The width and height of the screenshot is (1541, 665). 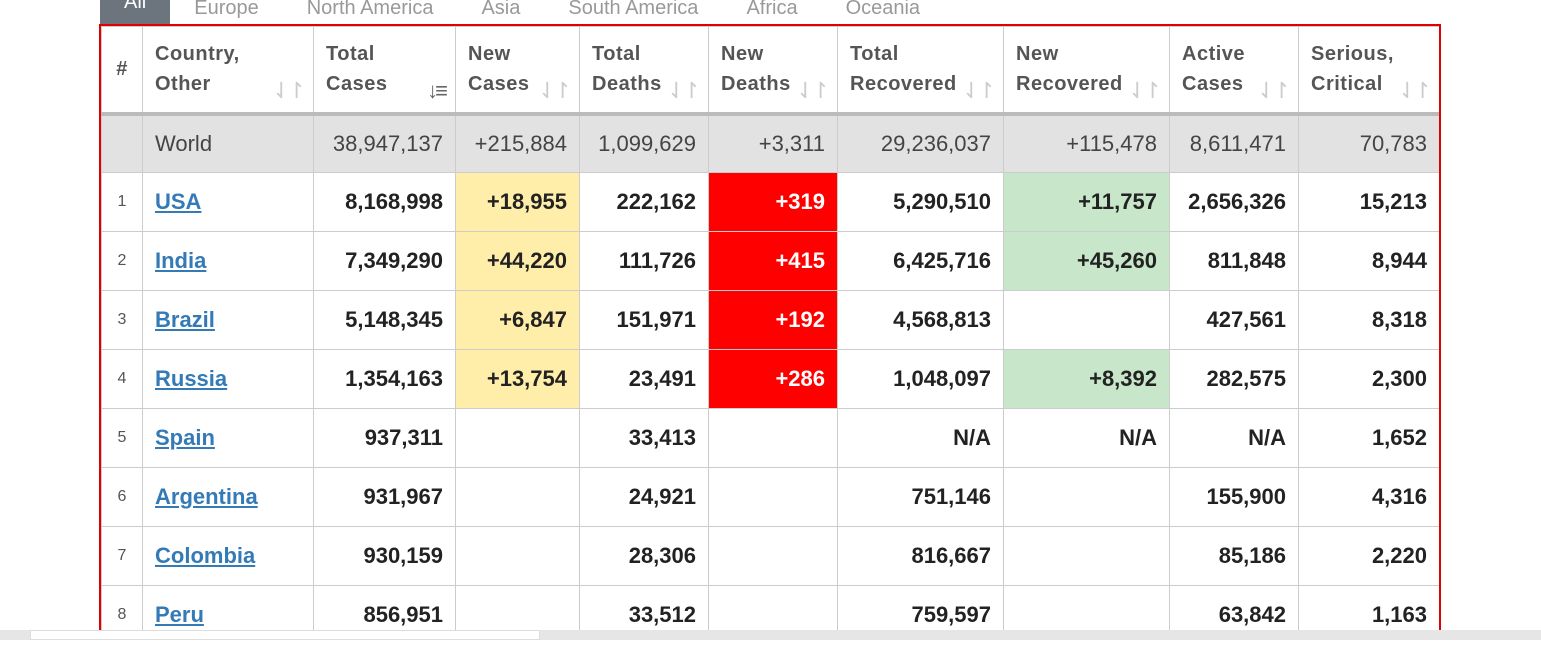 What do you see at coordinates (883, 12) in the screenshot?
I see `tab-oceania: Oceania` at bounding box center [883, 12].